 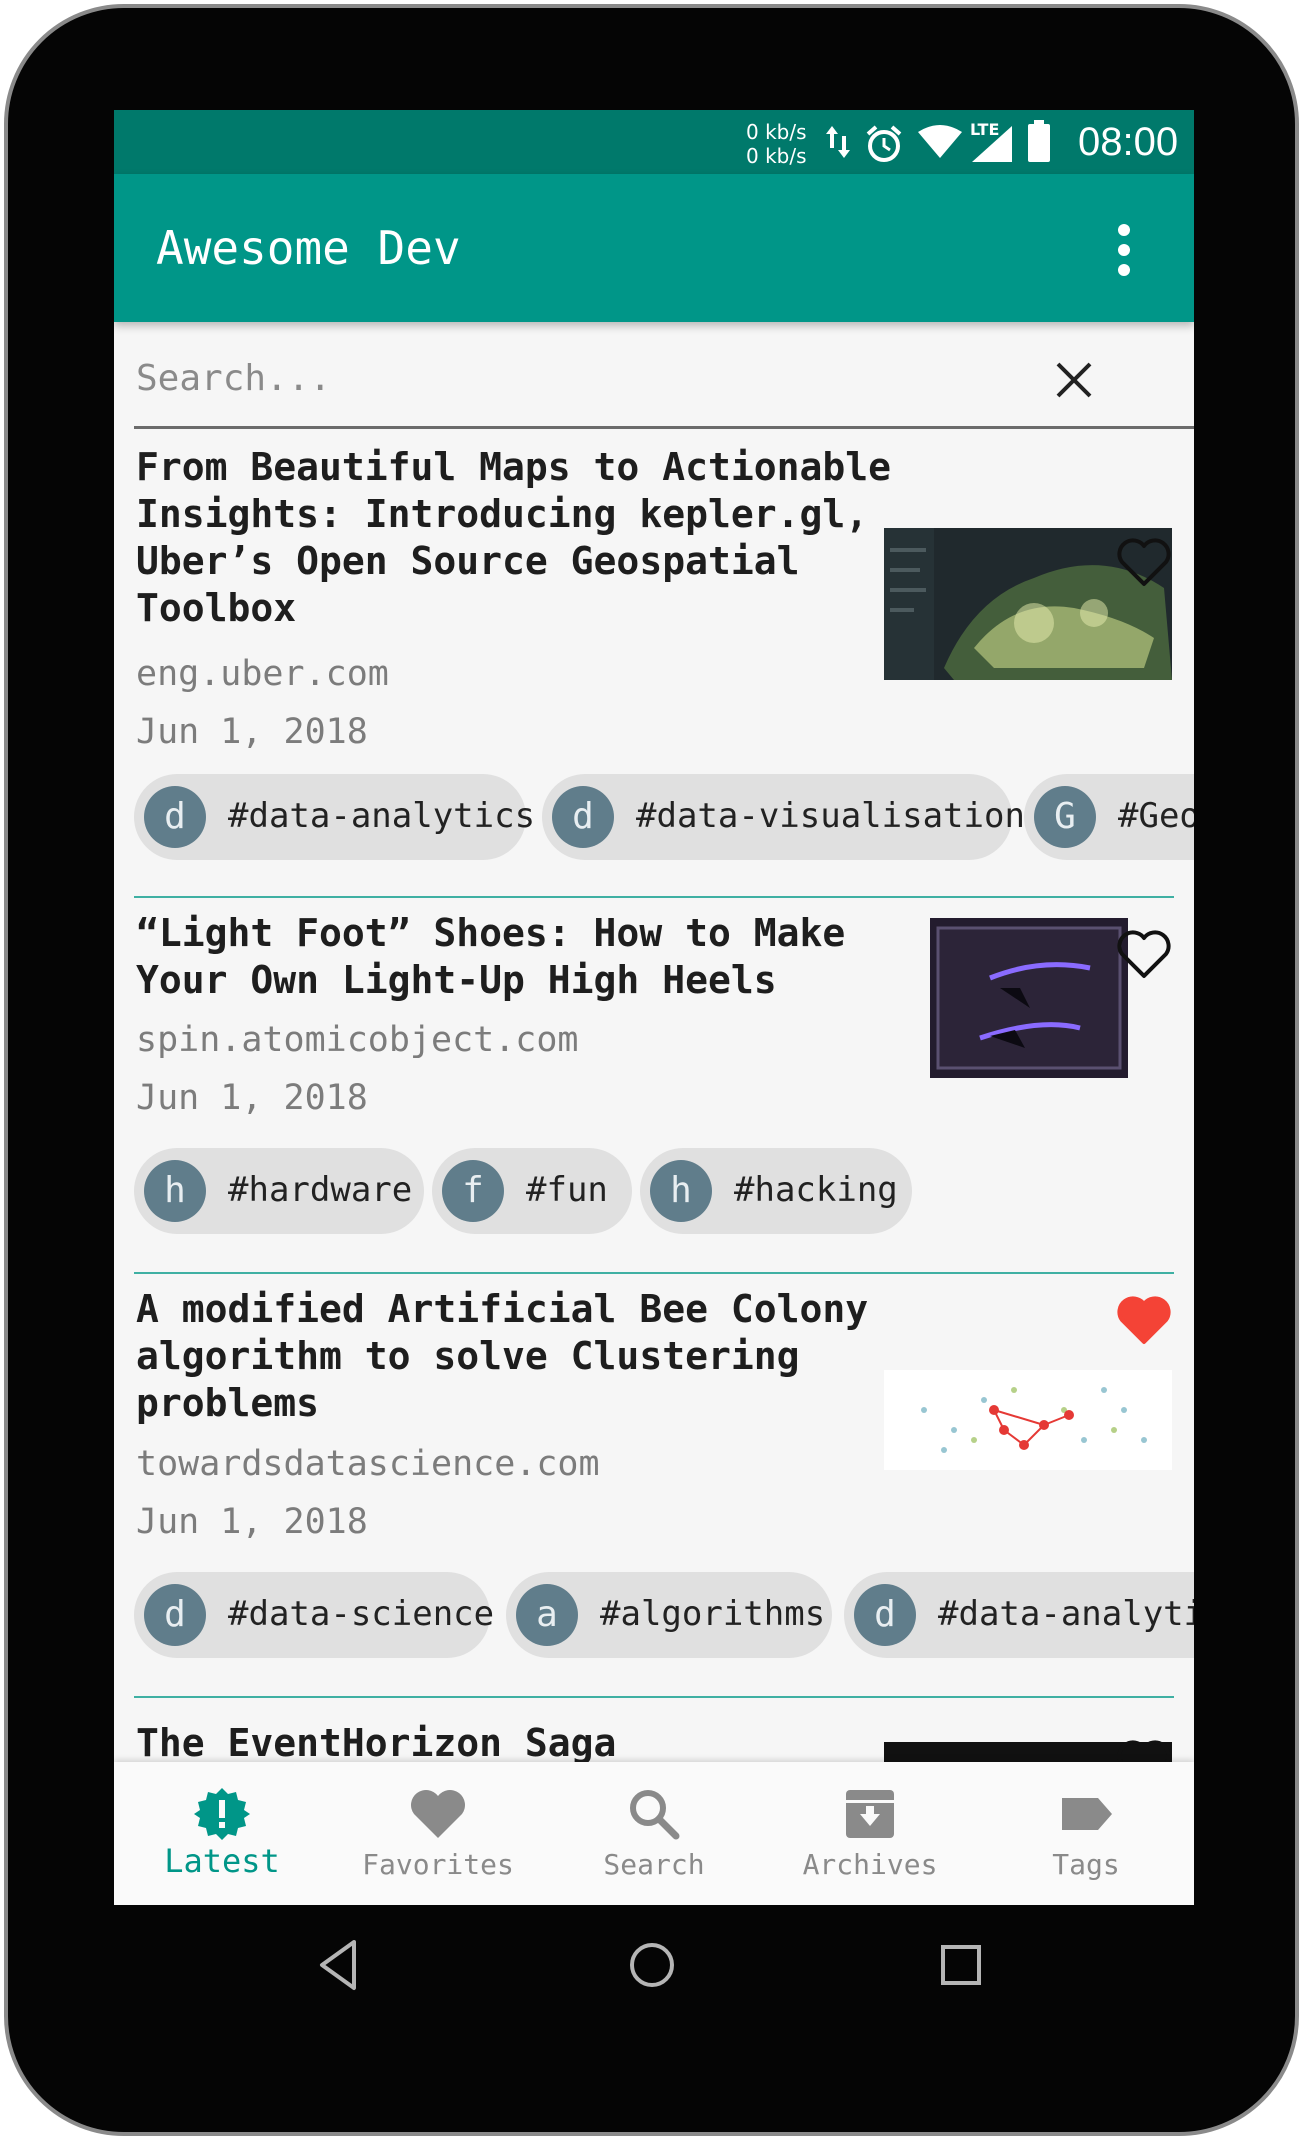 I want to click on article-source: towardsdatascience.com, so click(x=368, y=1464).